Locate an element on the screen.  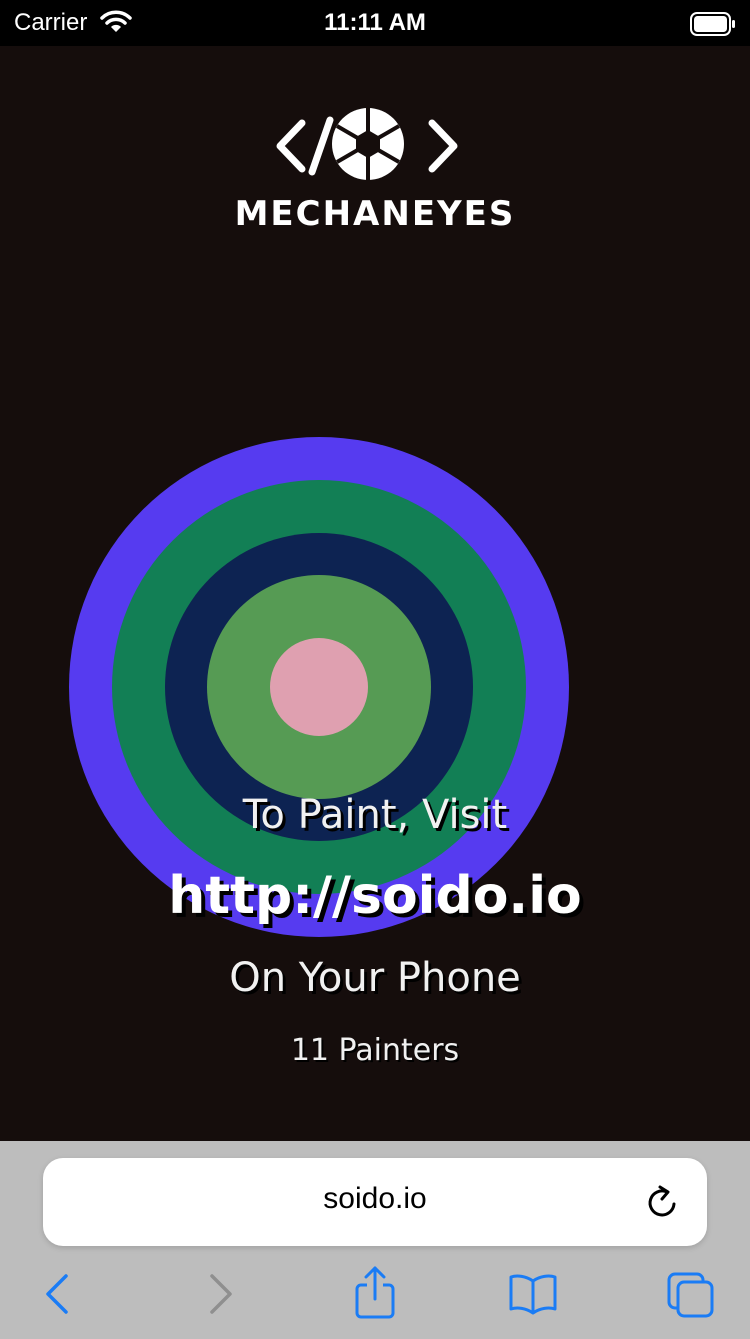
forward-icon is located at coordinates (220, 1294).